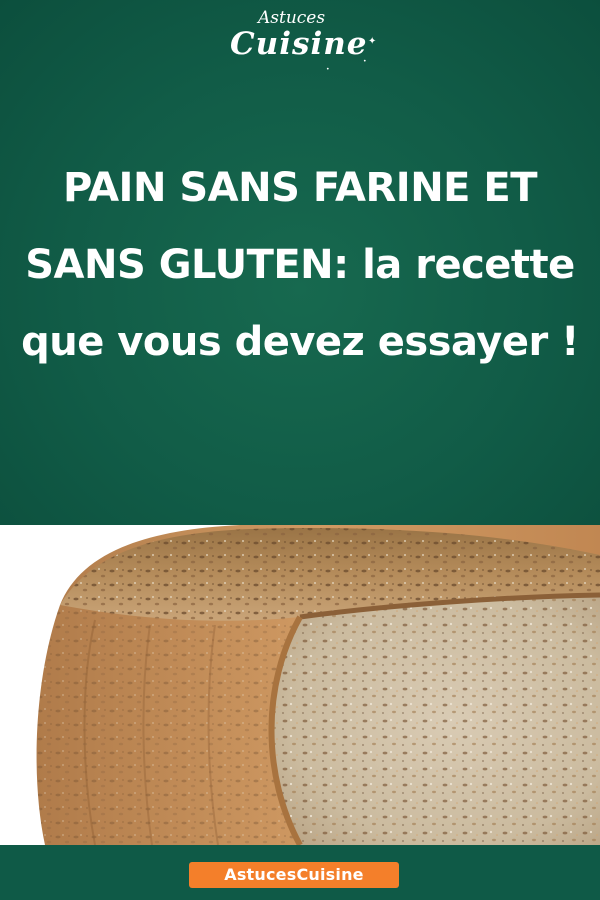 This screenshot has width=600, height=900. What do you see at coordinates (294, 875) in the screenshot?
I see `brand-badge: AstucesCuisine` at bounding box center [294, 875].